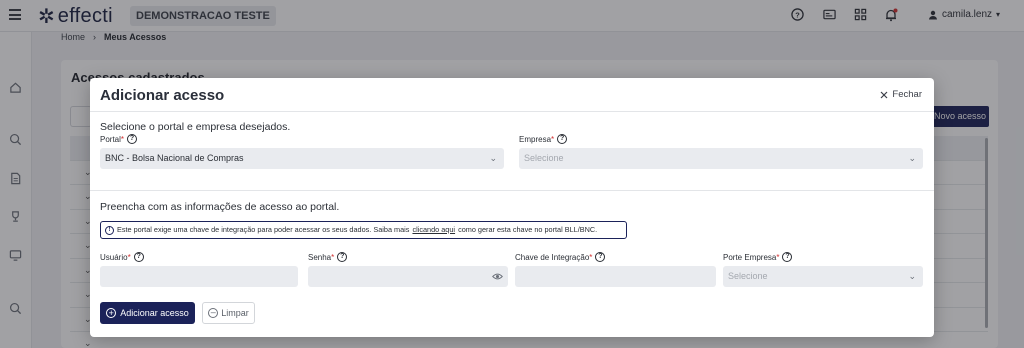  Describe the element at coordinates (433, 230) in the screenshot. I see `notice-link: clicando aqui` at that location.